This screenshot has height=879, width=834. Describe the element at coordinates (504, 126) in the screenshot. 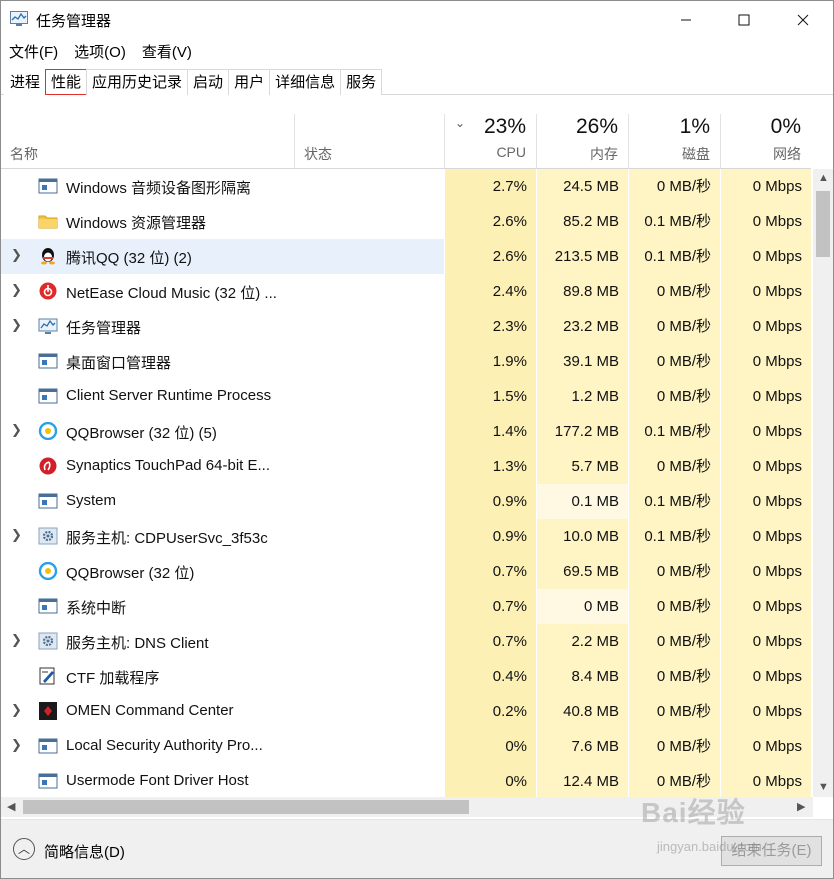

I see `cpu-total: 23%` at that location.